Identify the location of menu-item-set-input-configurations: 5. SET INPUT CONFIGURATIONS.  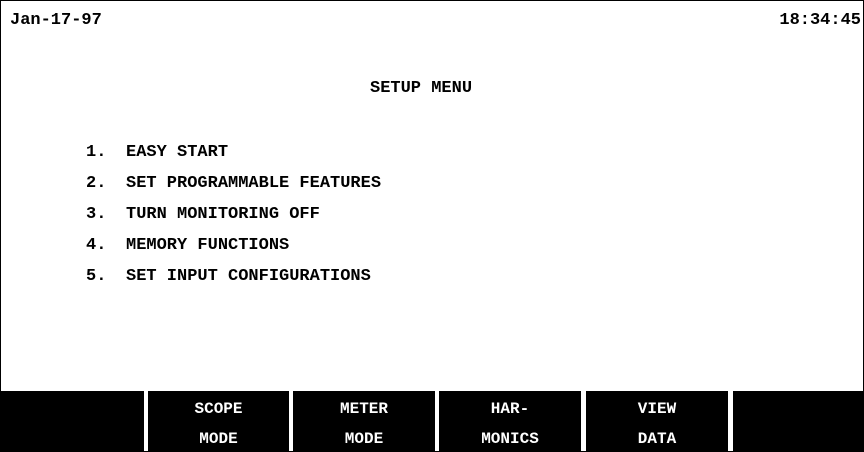
(233, 277).